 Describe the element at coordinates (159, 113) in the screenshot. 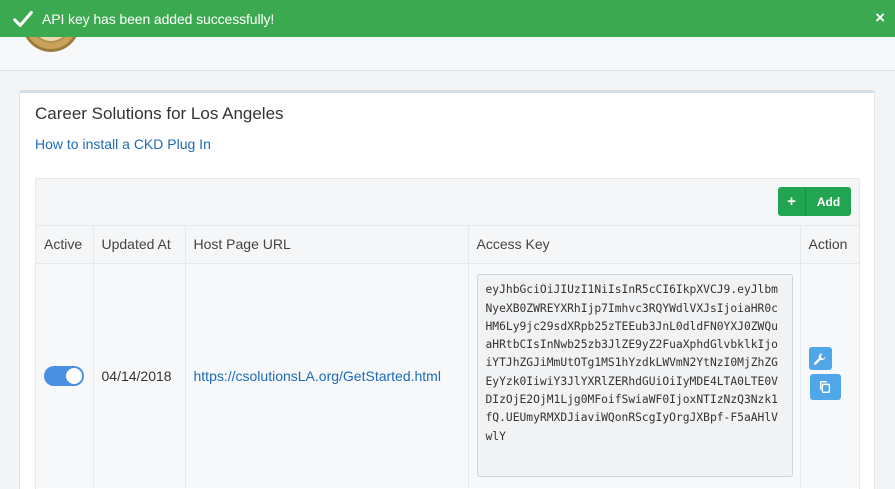

I see `card-title: Career Solutions for Los Angeles` at that location.